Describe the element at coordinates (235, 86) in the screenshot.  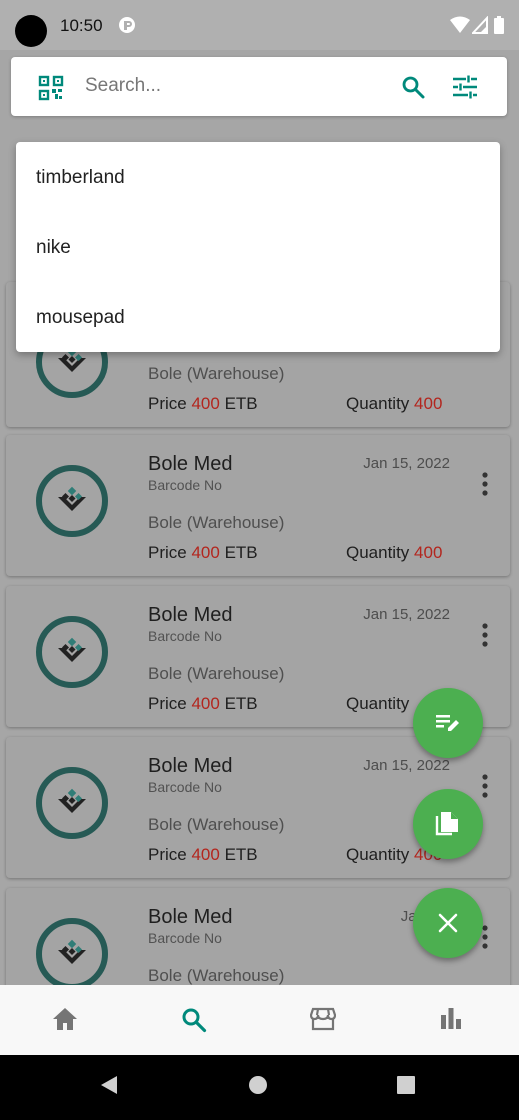
I see `search-input` at that location.